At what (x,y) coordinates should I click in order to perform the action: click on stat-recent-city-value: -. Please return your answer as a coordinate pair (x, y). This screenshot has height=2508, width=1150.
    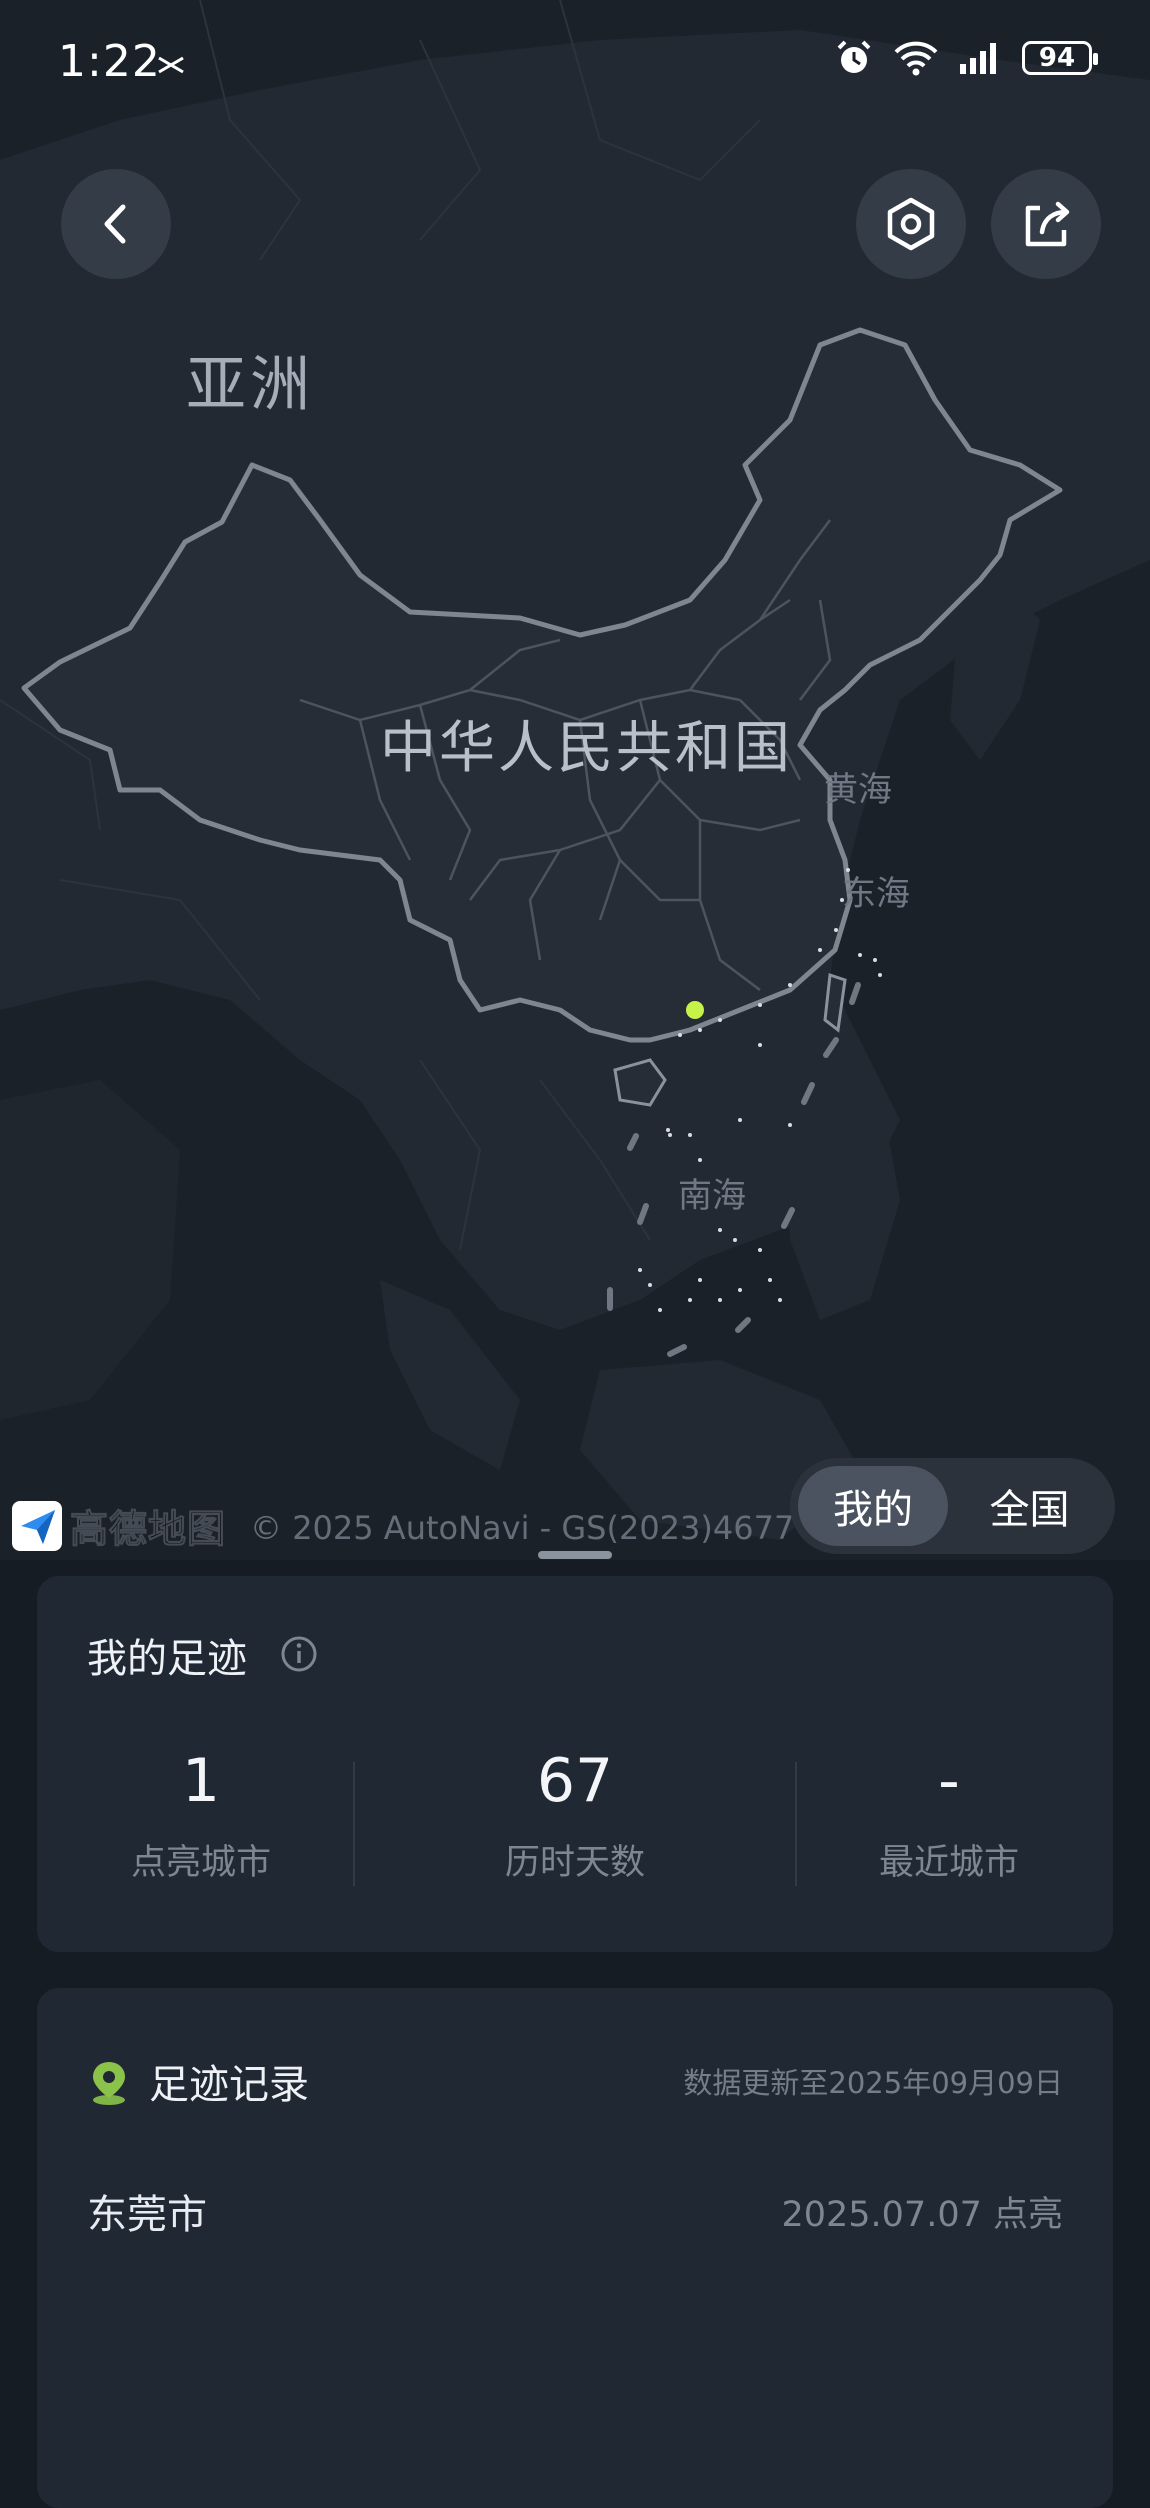
    Looking at the image, I should click on (949, 1781).